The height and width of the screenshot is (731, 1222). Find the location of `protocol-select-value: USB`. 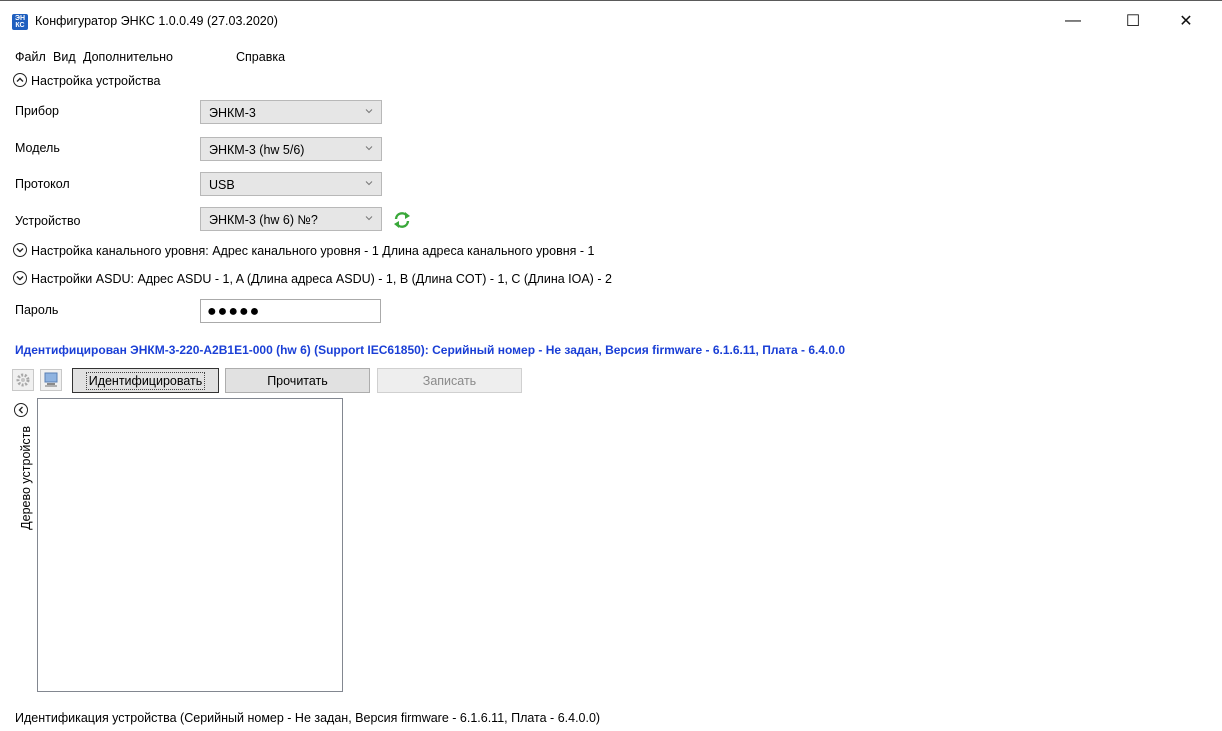

protocol-select-value: USB is located at coordinates (222, 185).